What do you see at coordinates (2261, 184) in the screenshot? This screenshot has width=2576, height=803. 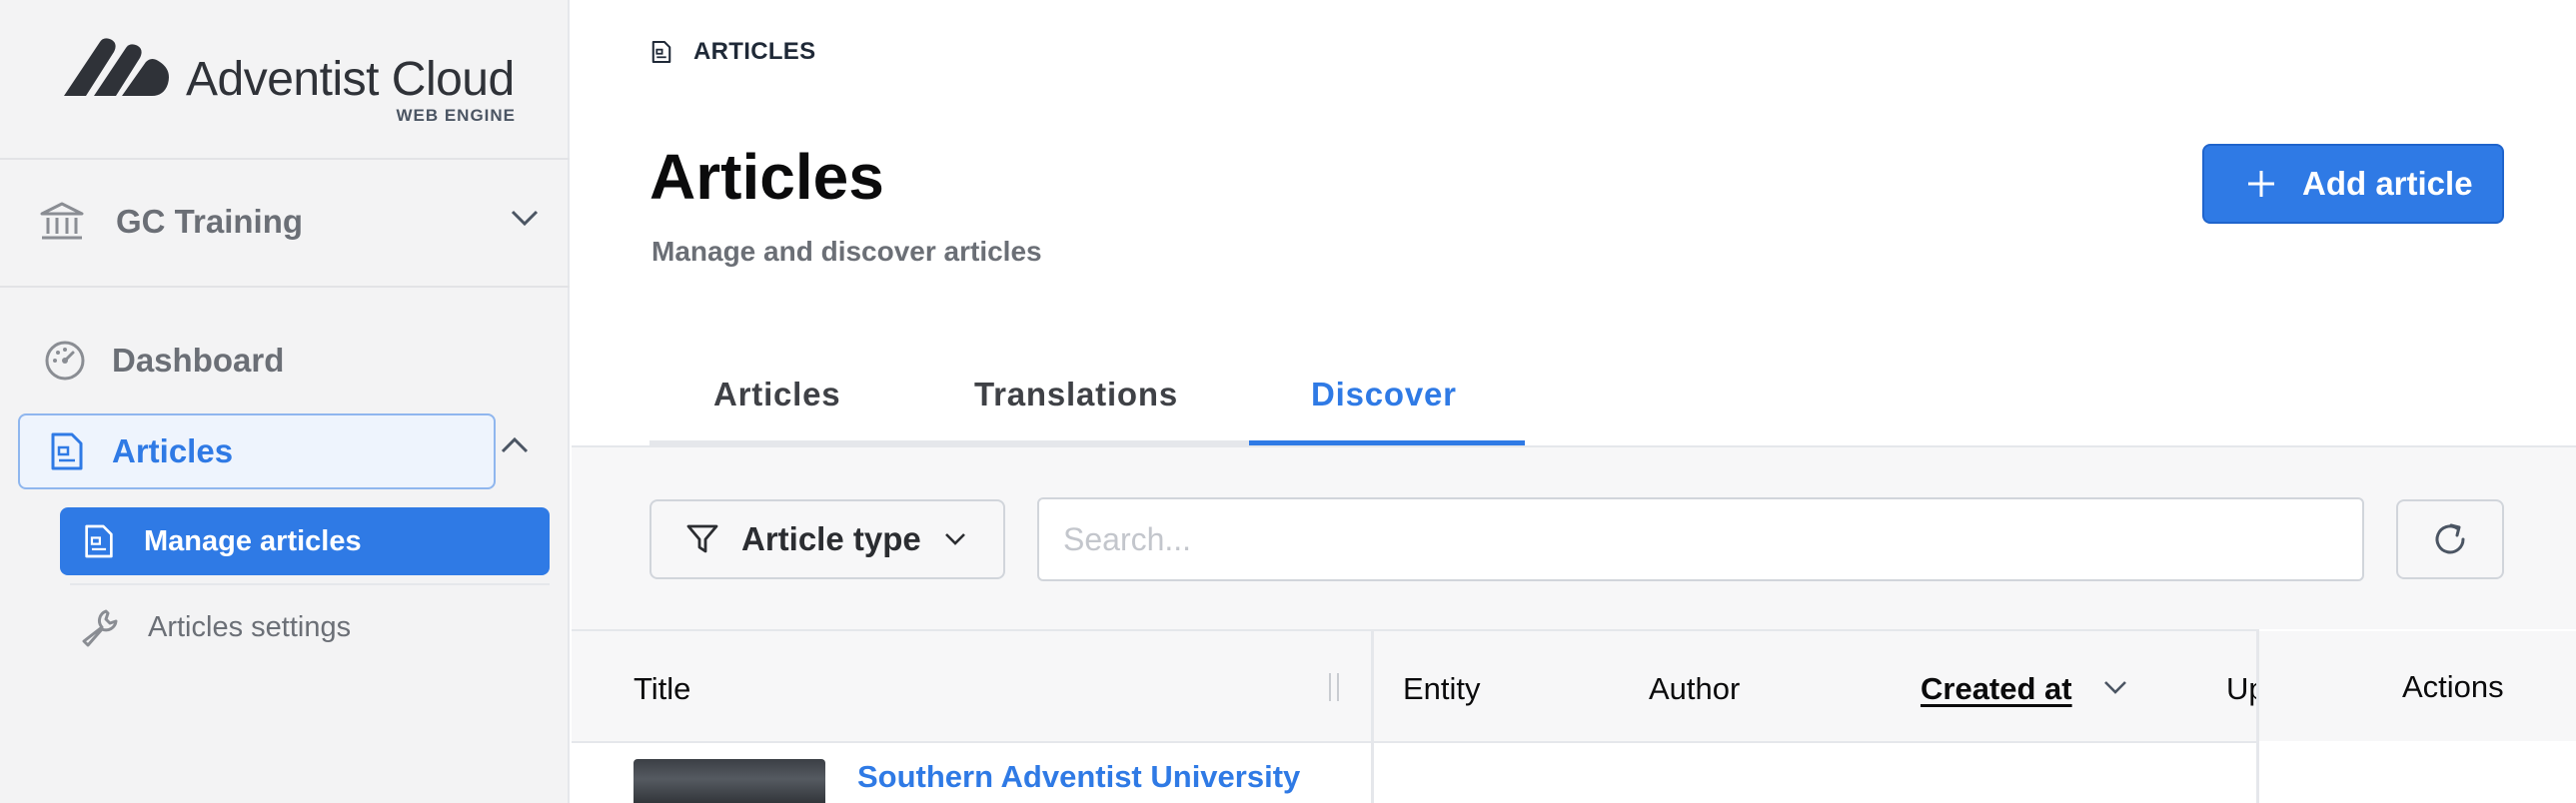 I see `plus-icon` at bounding box center [2261, 184].